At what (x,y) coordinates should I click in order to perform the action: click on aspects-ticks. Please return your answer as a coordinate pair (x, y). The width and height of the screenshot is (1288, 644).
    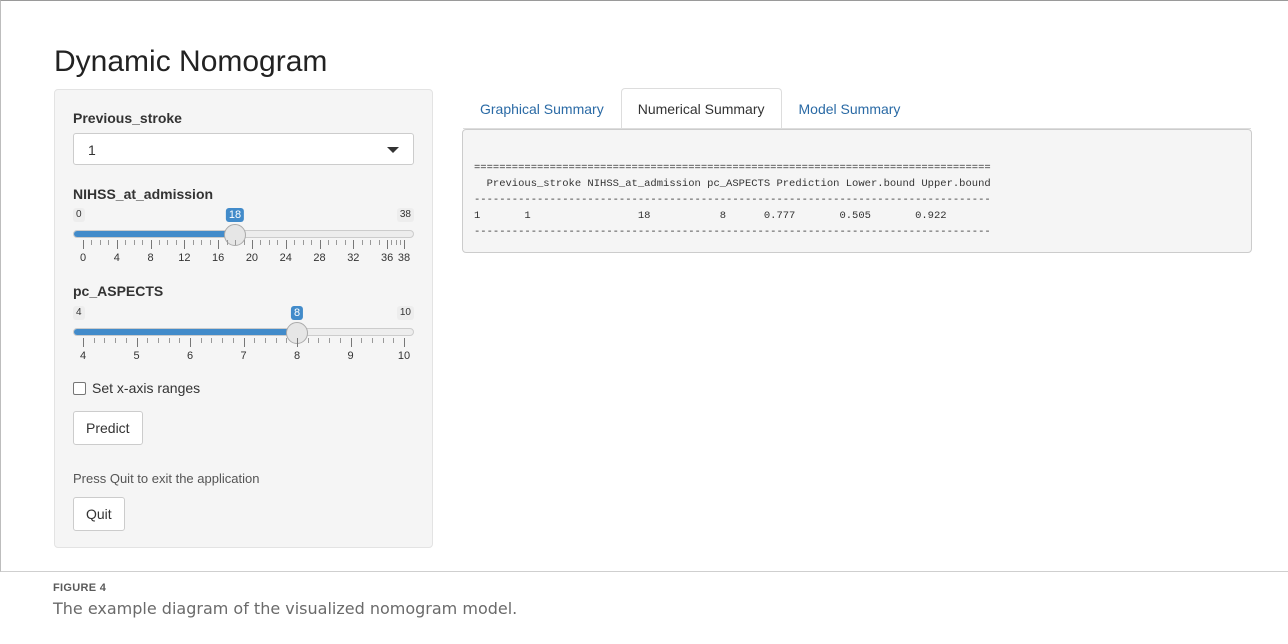
    Looking at the image, I should click on (243, 343).